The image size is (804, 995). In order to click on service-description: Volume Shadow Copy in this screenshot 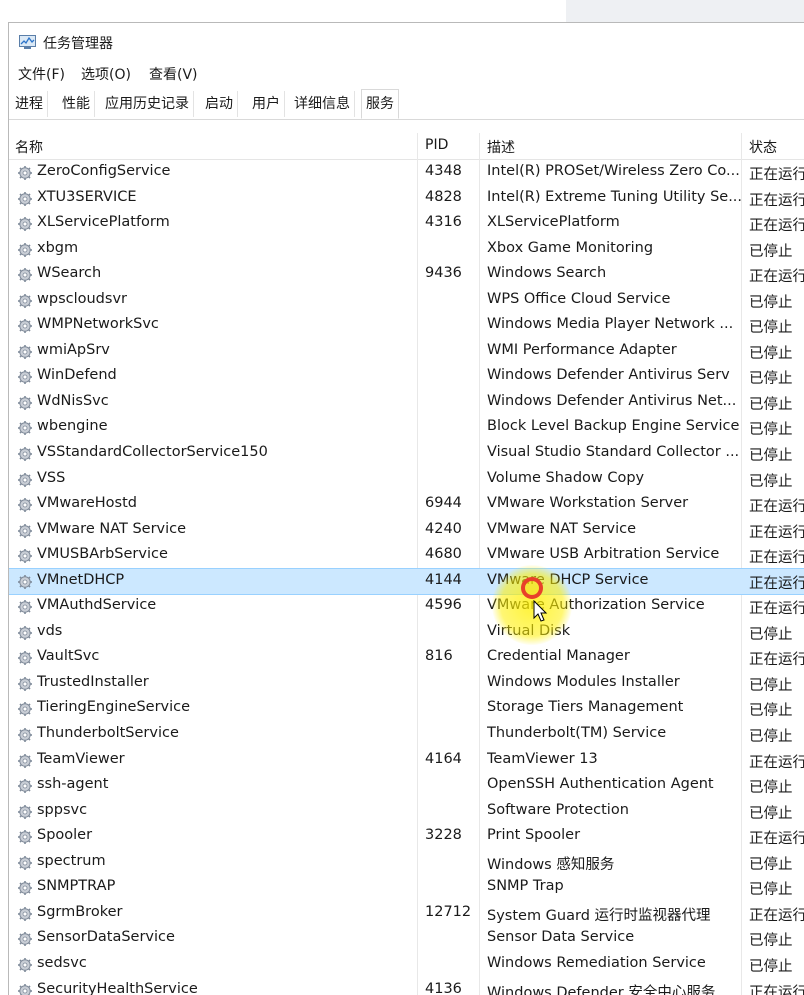, I will do `click(614, 478)`.